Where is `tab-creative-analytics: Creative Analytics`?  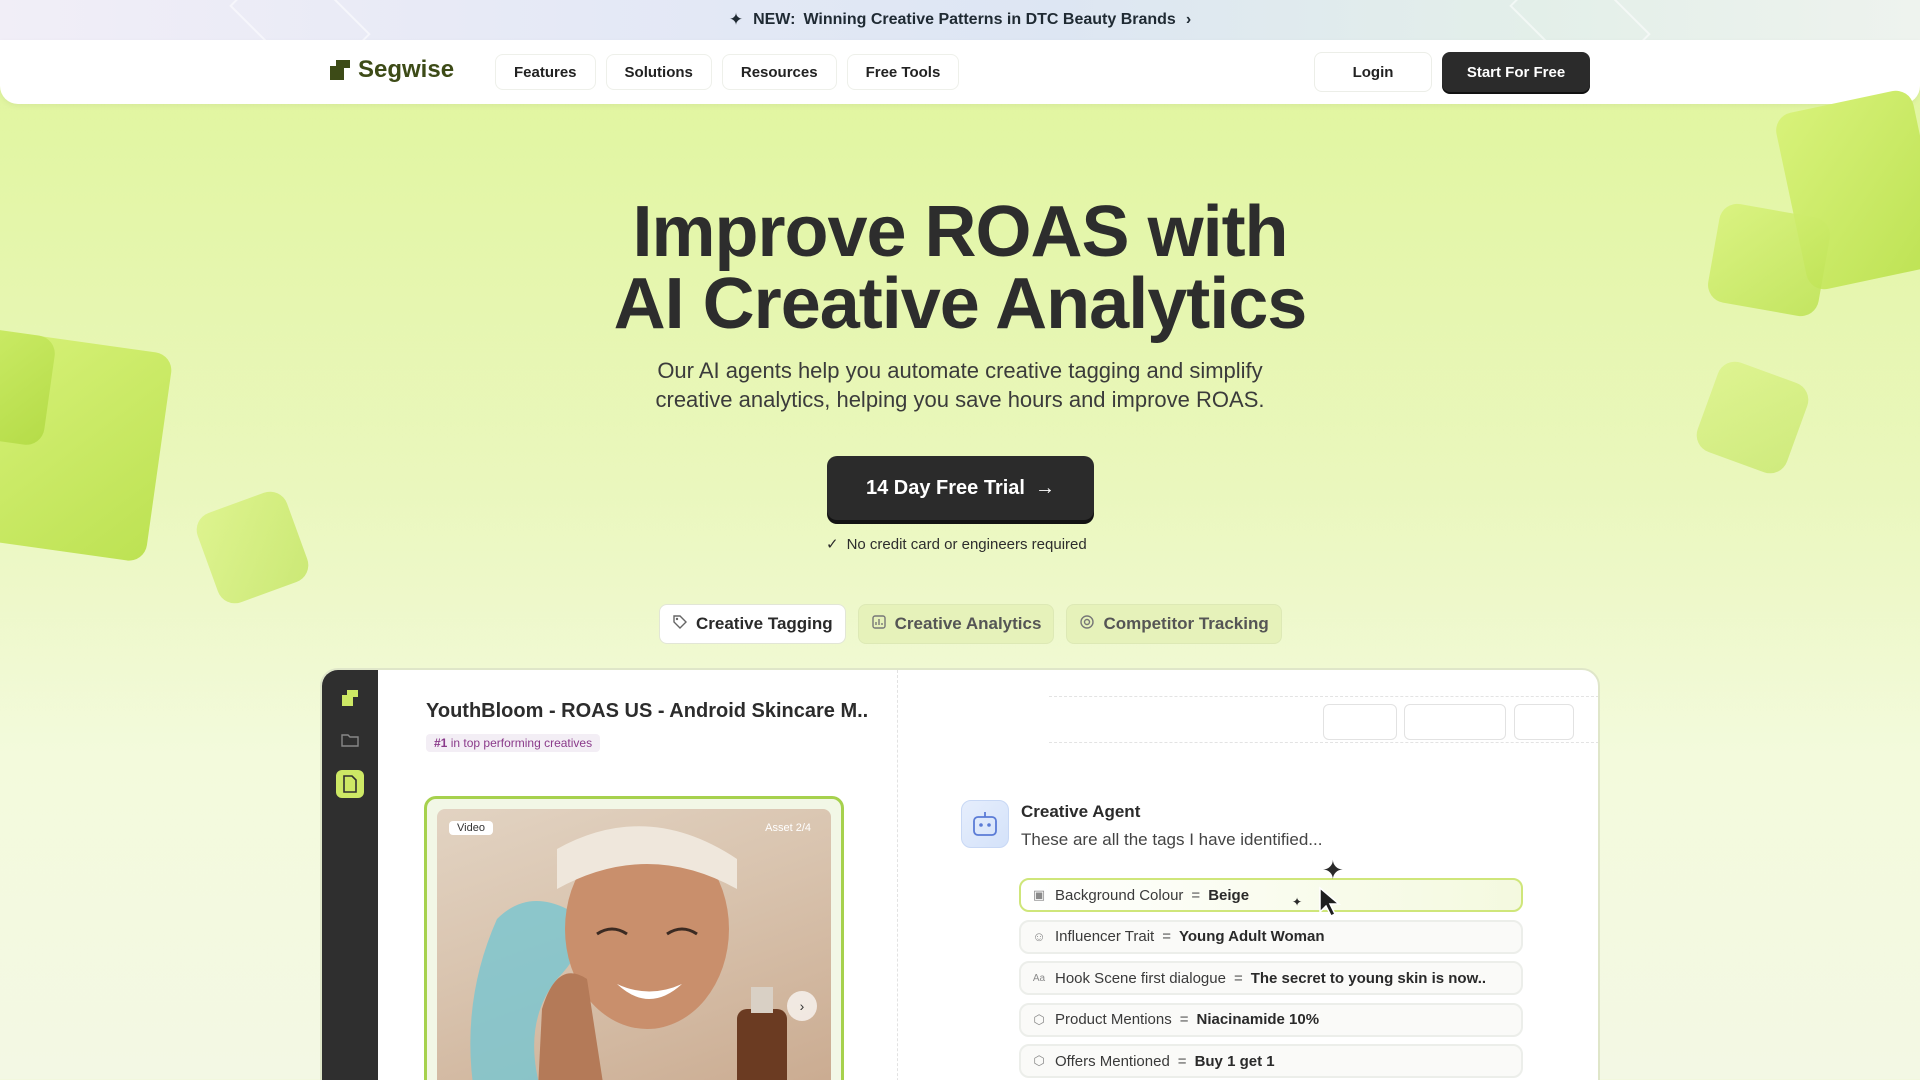 tab-creative-analytics: Creative Analytics is located at coordinates (956, 624).